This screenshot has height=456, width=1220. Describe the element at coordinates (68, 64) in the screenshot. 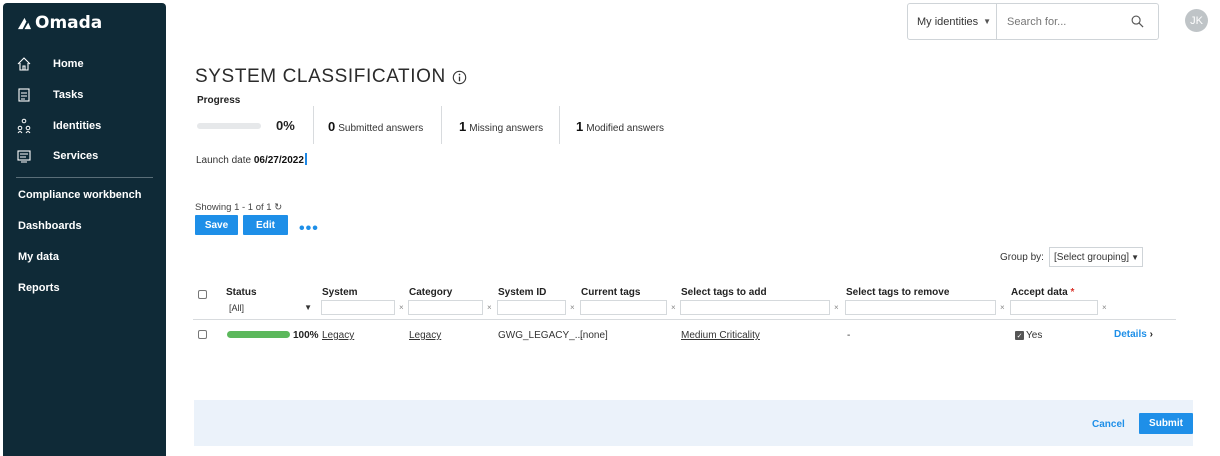

I see `sidebar-item-label: Home` at that location.